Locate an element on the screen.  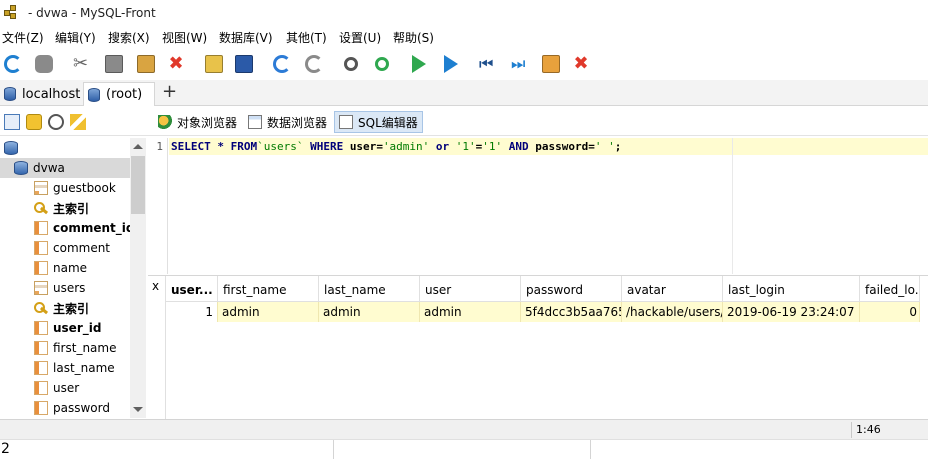
cut-icon-glyph: ✂ is located at coordinates (81, 63).